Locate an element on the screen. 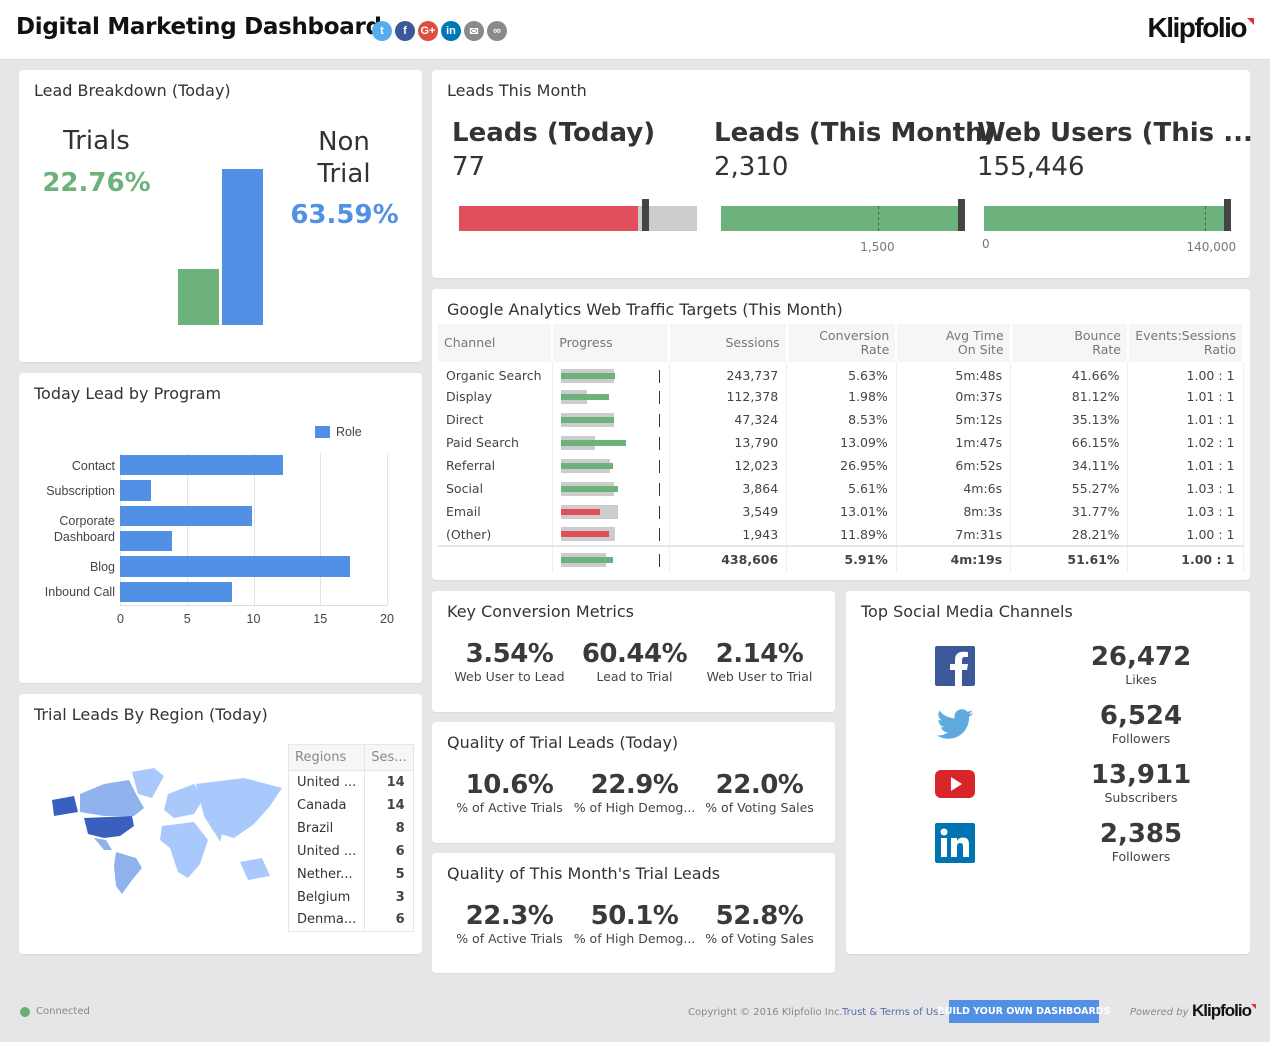 The image size is (1270, 1042). social-metric: 6,524 Followers is located at coordinates (1141, 723).